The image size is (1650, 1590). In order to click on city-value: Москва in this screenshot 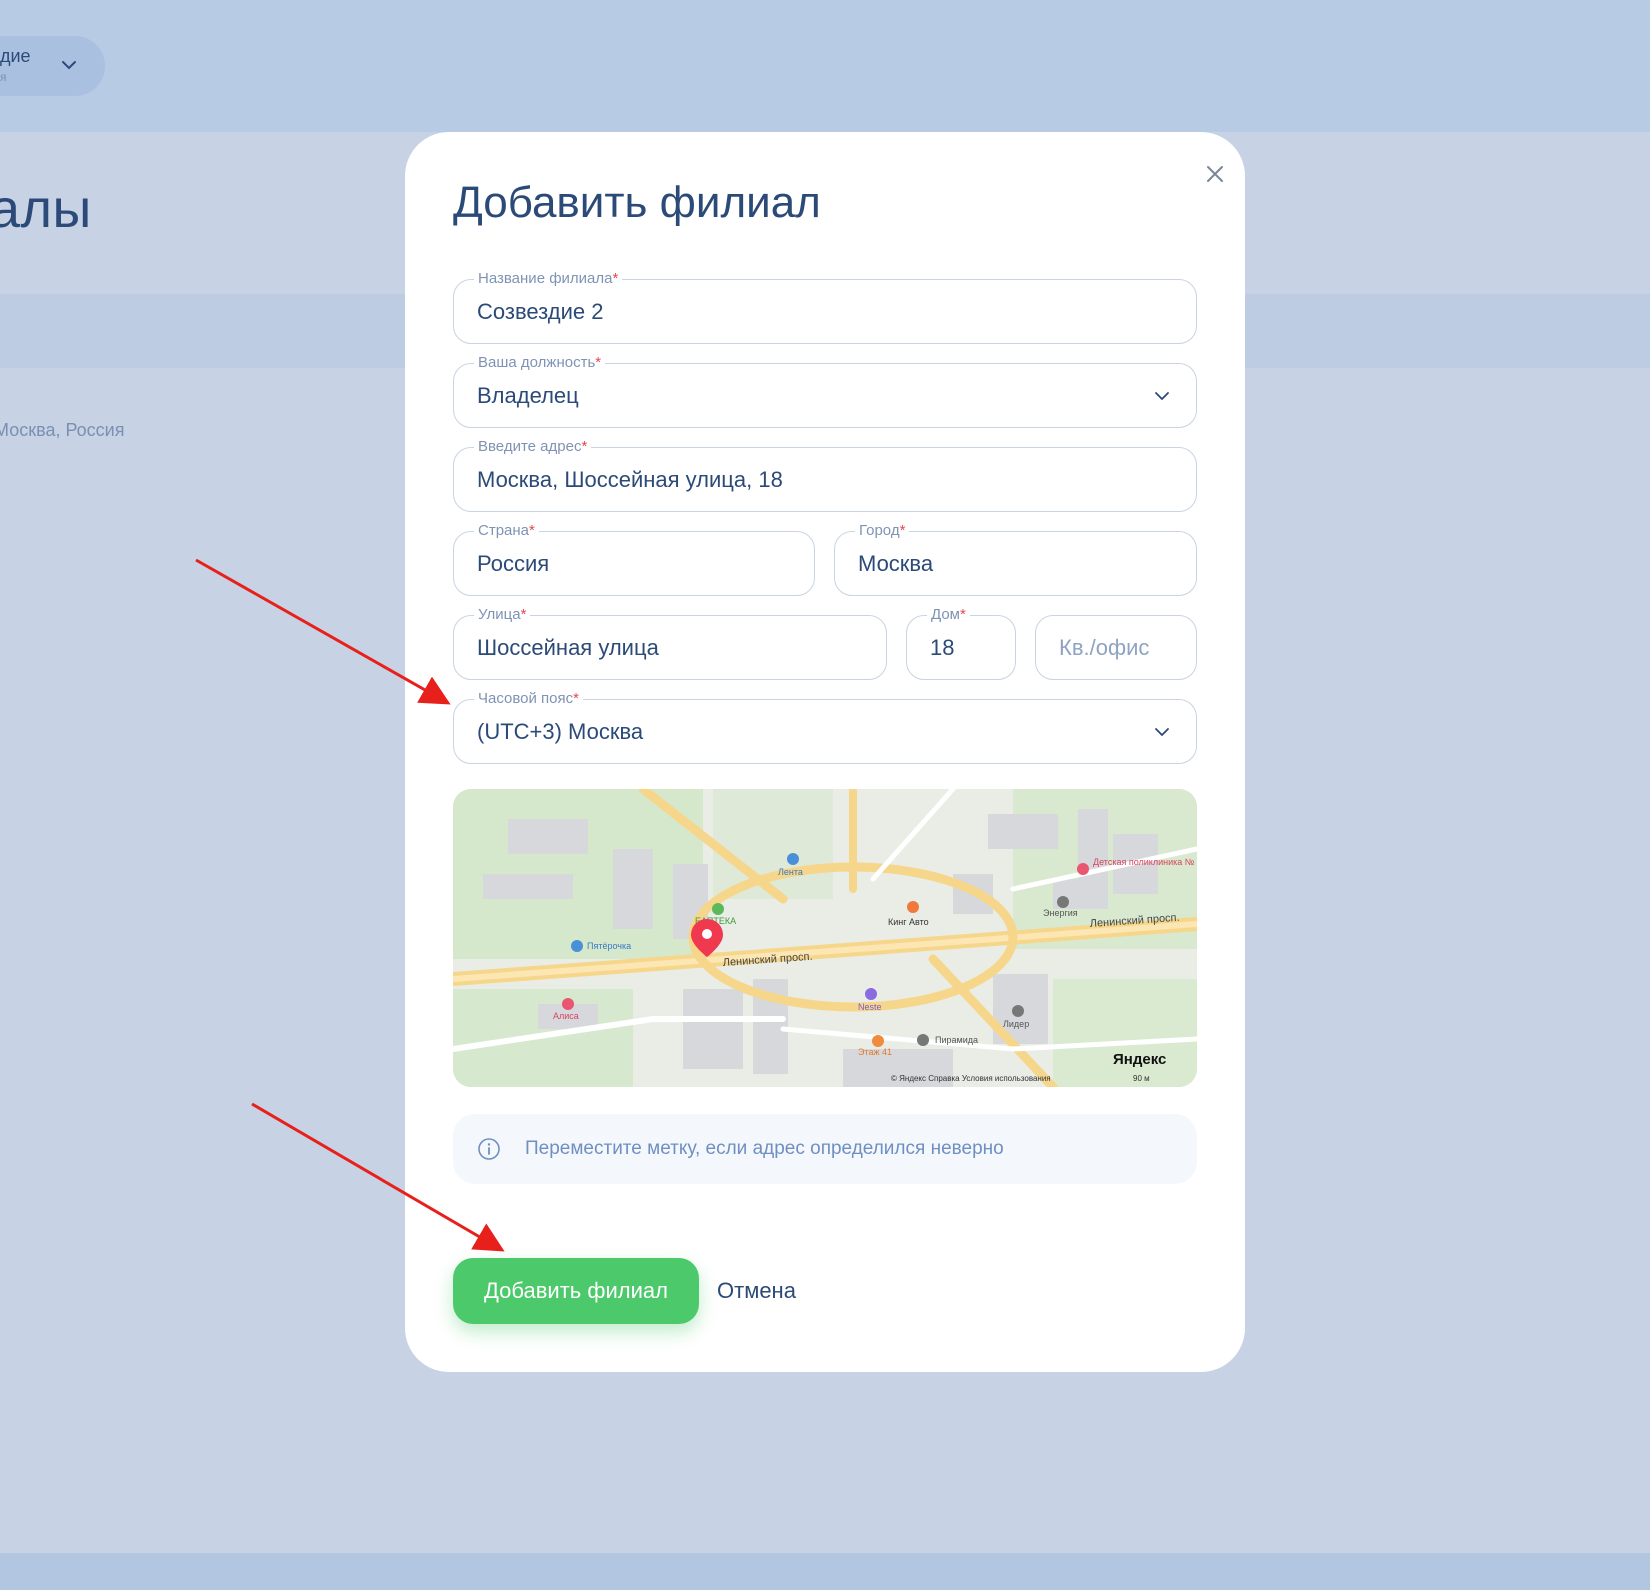, I will do `click(896, 563)`.